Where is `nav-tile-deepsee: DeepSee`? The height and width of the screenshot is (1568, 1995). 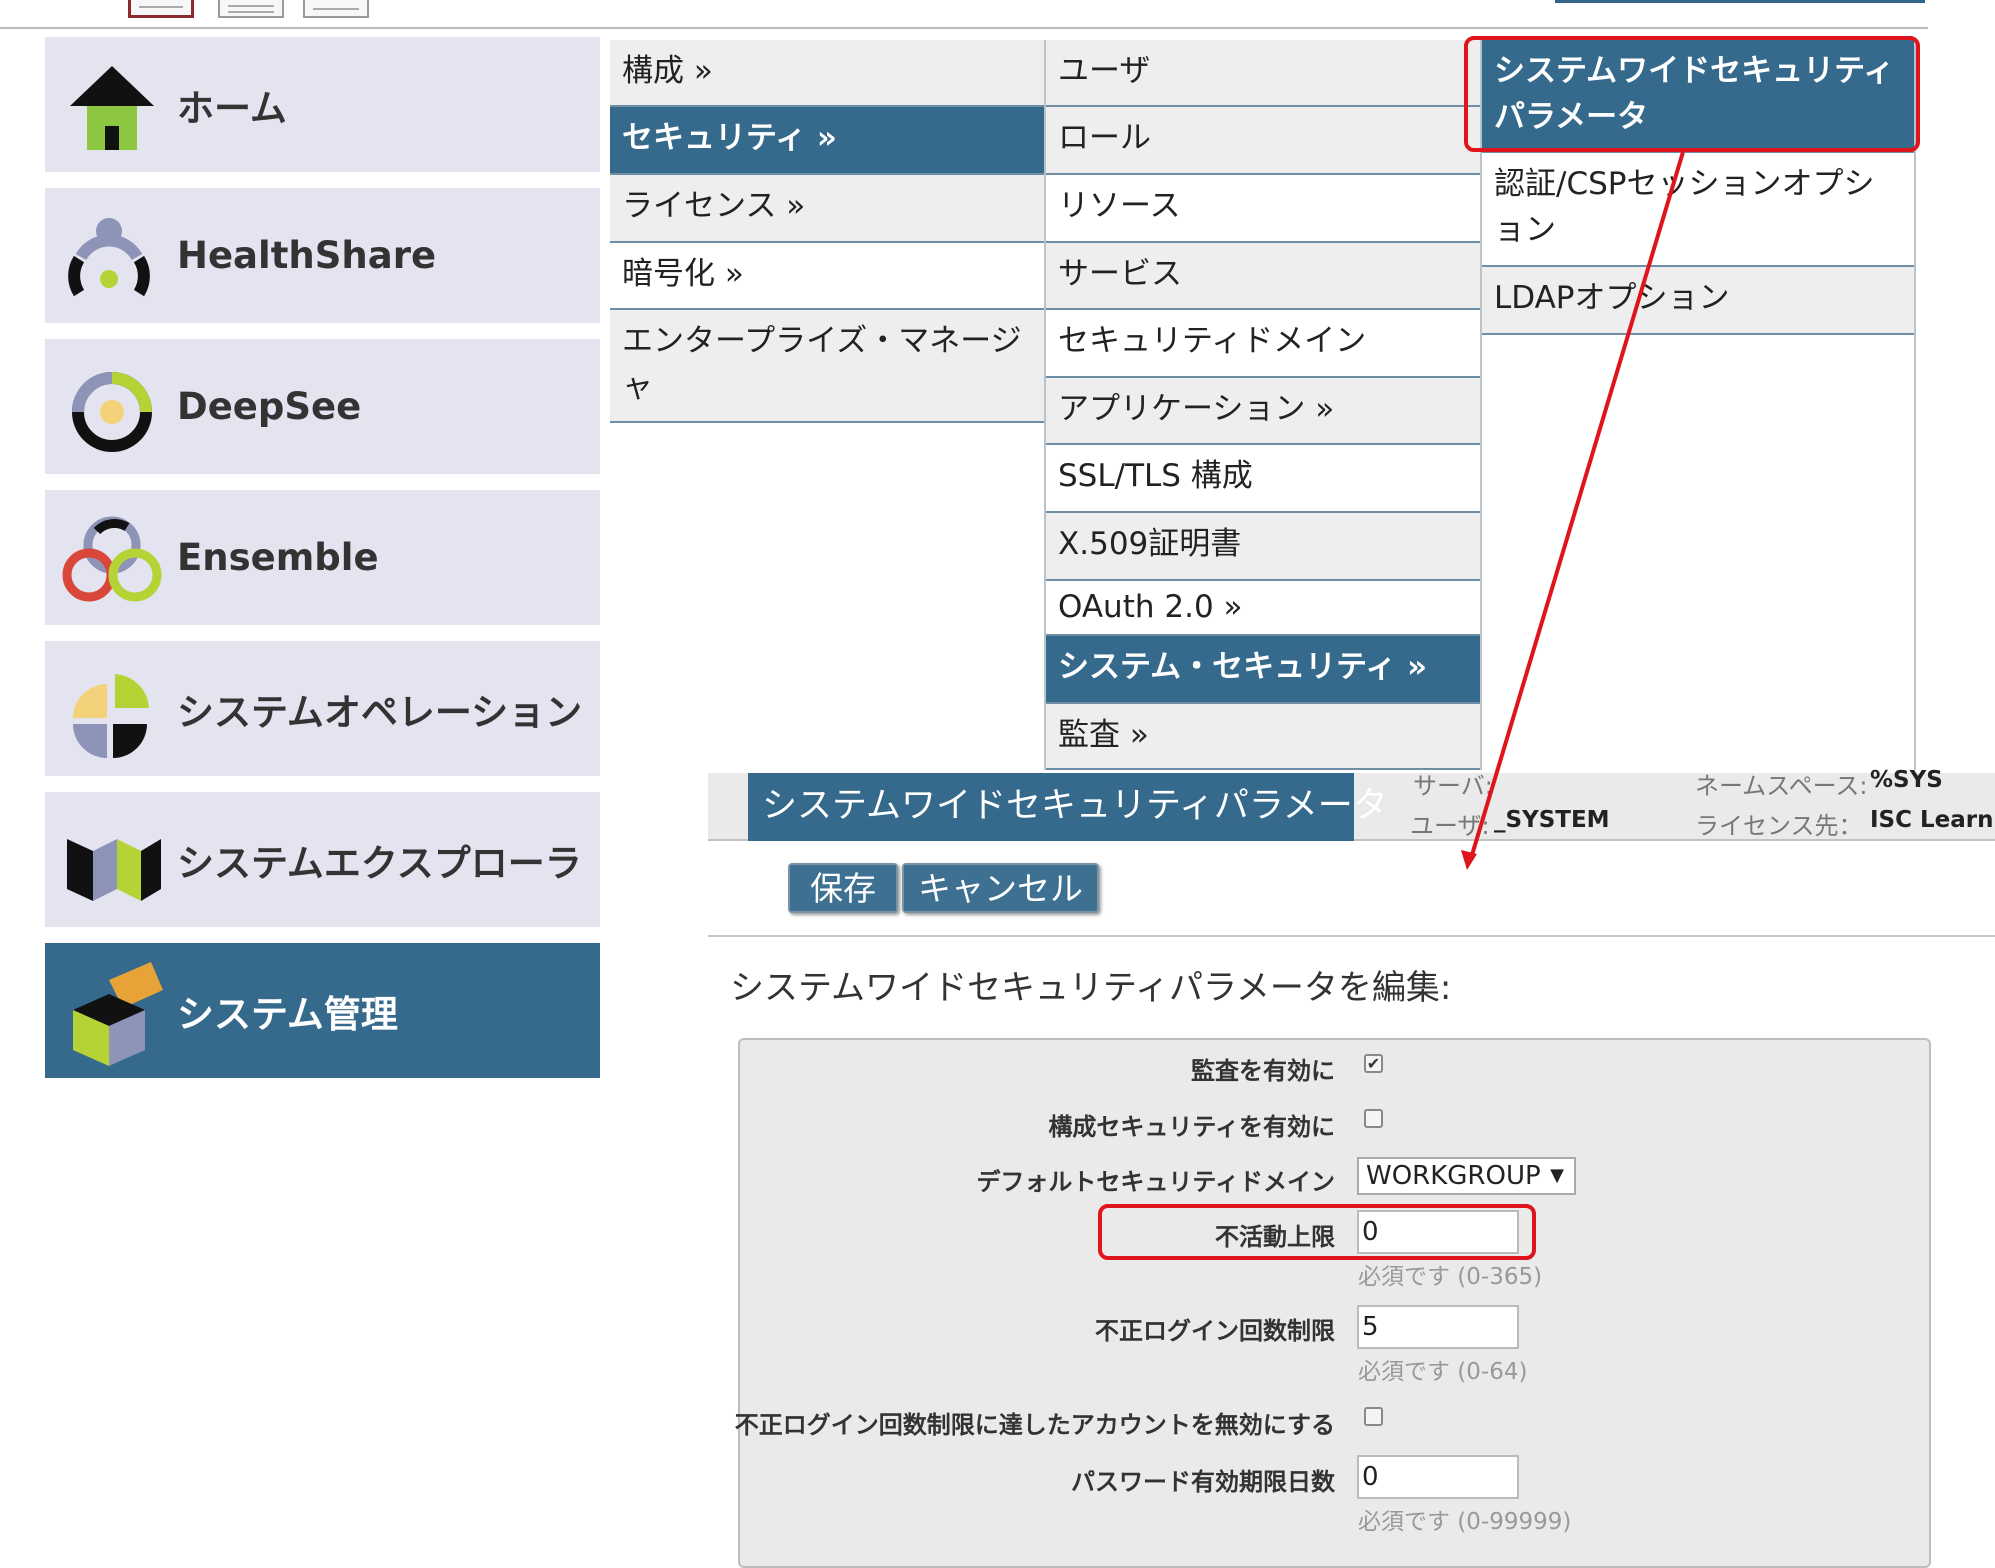 nav-tile-deepsee: DeepSee is located at coordinates (322, 406).